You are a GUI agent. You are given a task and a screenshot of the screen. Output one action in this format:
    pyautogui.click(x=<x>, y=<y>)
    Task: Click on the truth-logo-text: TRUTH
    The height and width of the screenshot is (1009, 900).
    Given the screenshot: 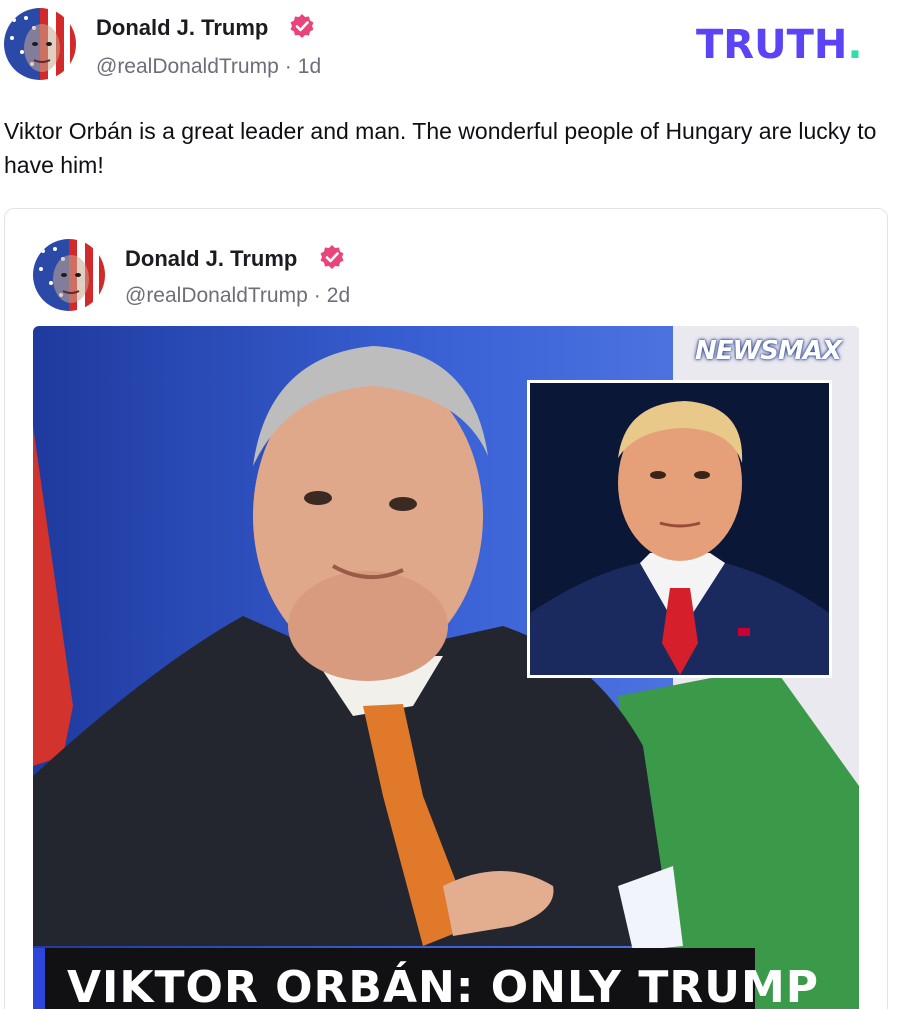 What is the action you would take?
    pyautogui.click(x=772, y=45)
    